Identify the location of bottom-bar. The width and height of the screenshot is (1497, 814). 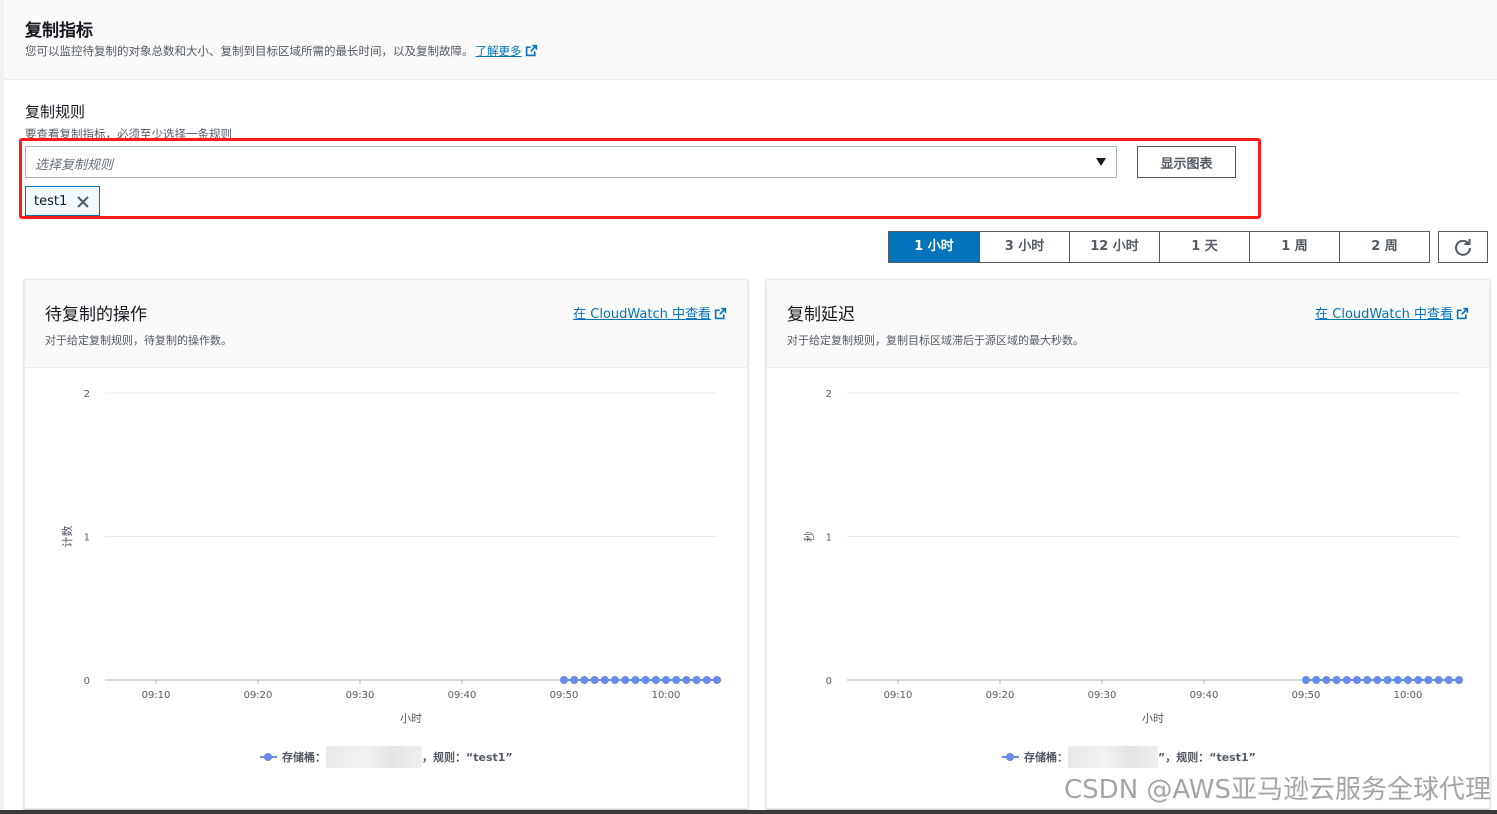
(748, 812).